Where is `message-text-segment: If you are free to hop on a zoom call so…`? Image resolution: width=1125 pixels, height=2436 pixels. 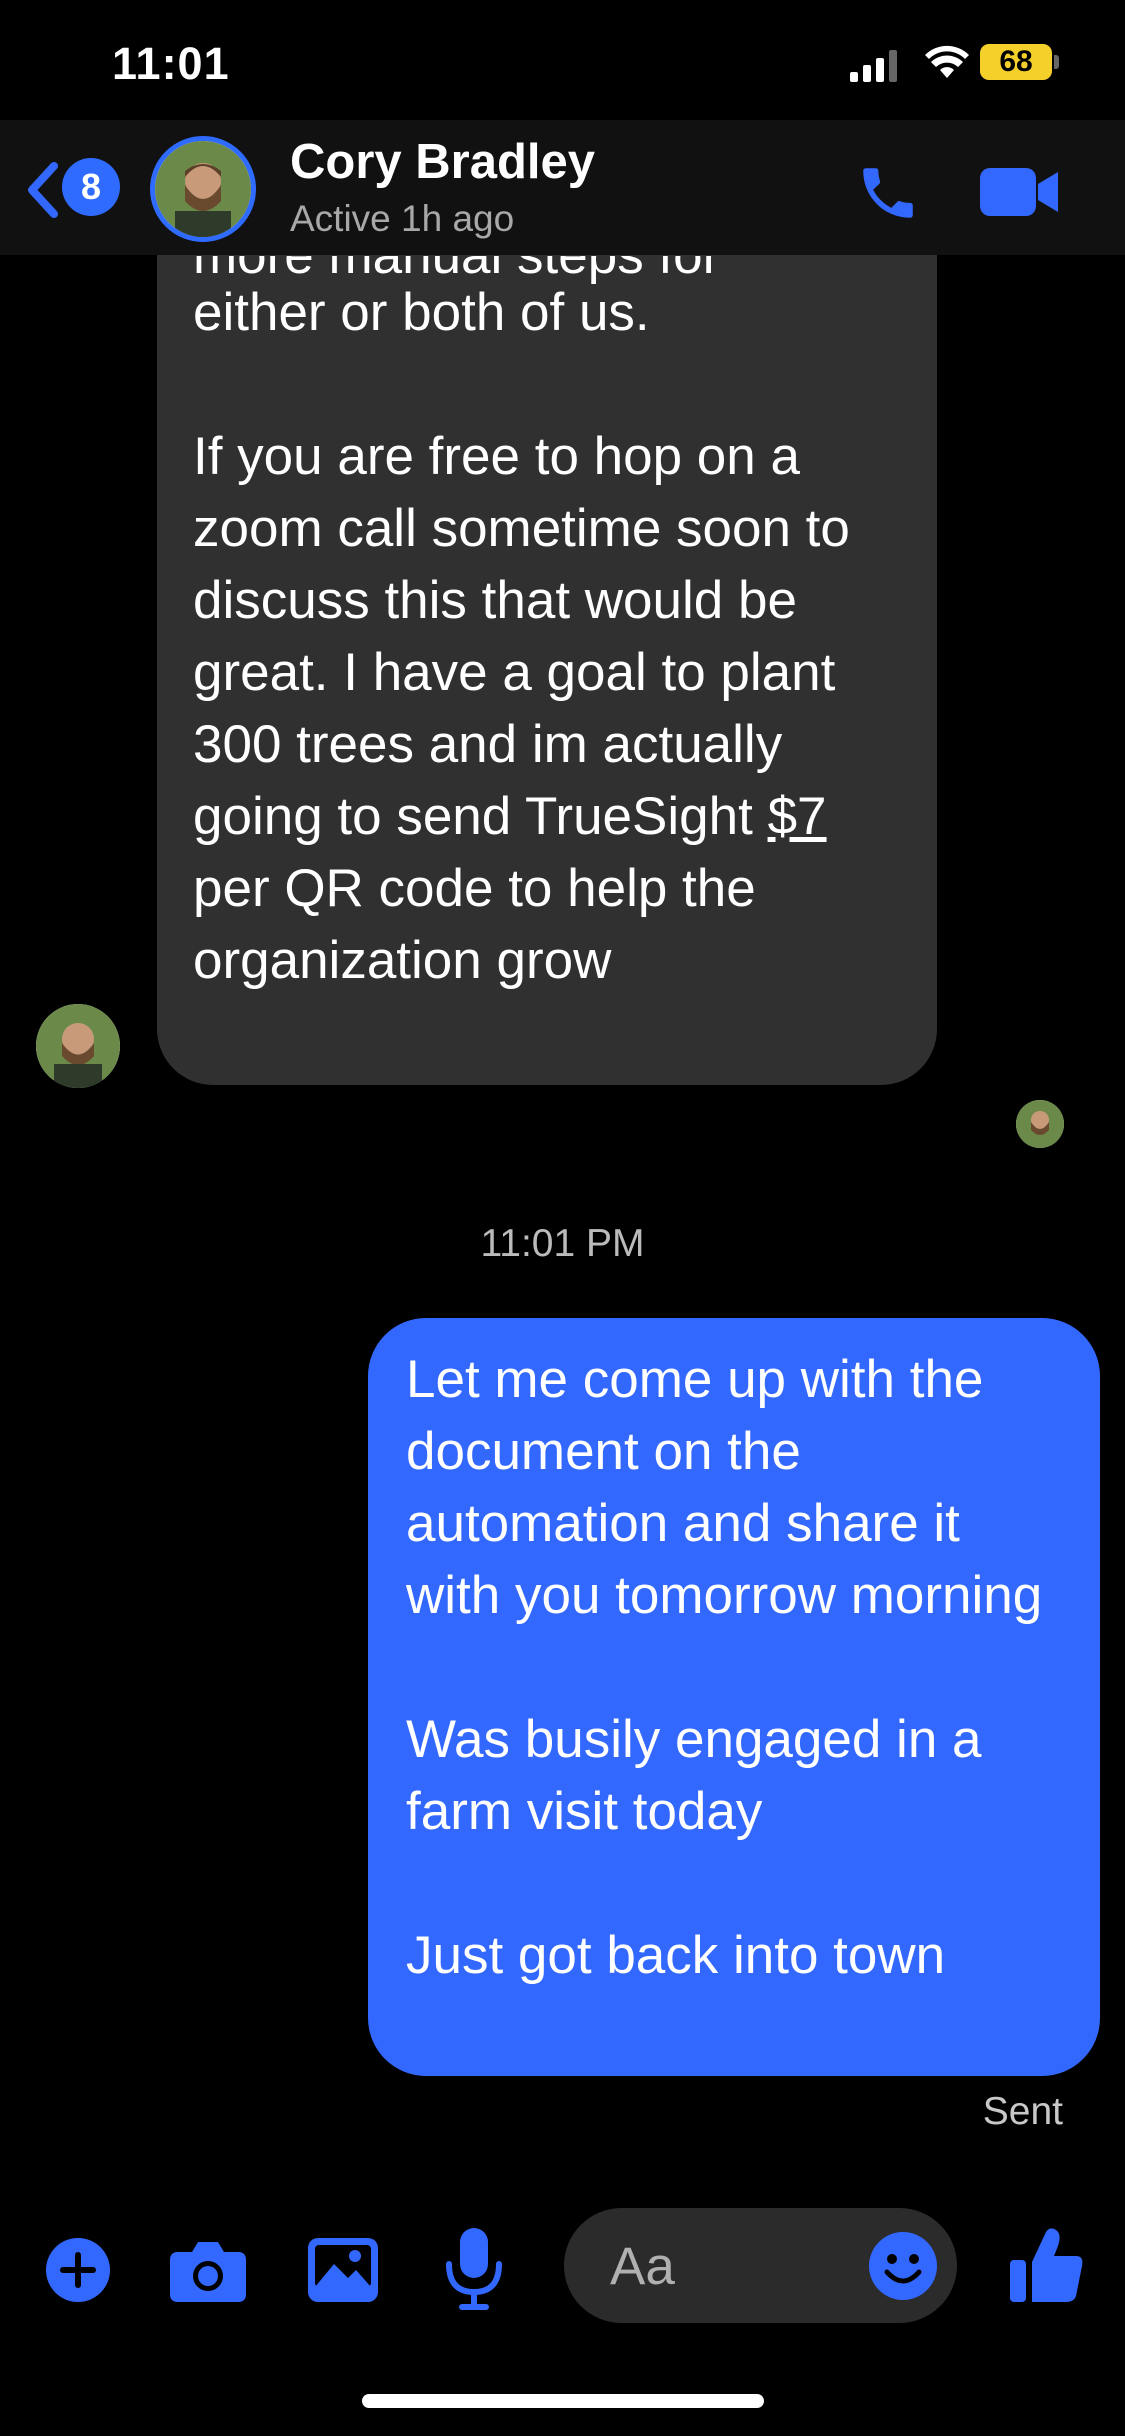 message-text-segment: If you are free to hop on a zoom call so… is located at coordinates (521, 636).